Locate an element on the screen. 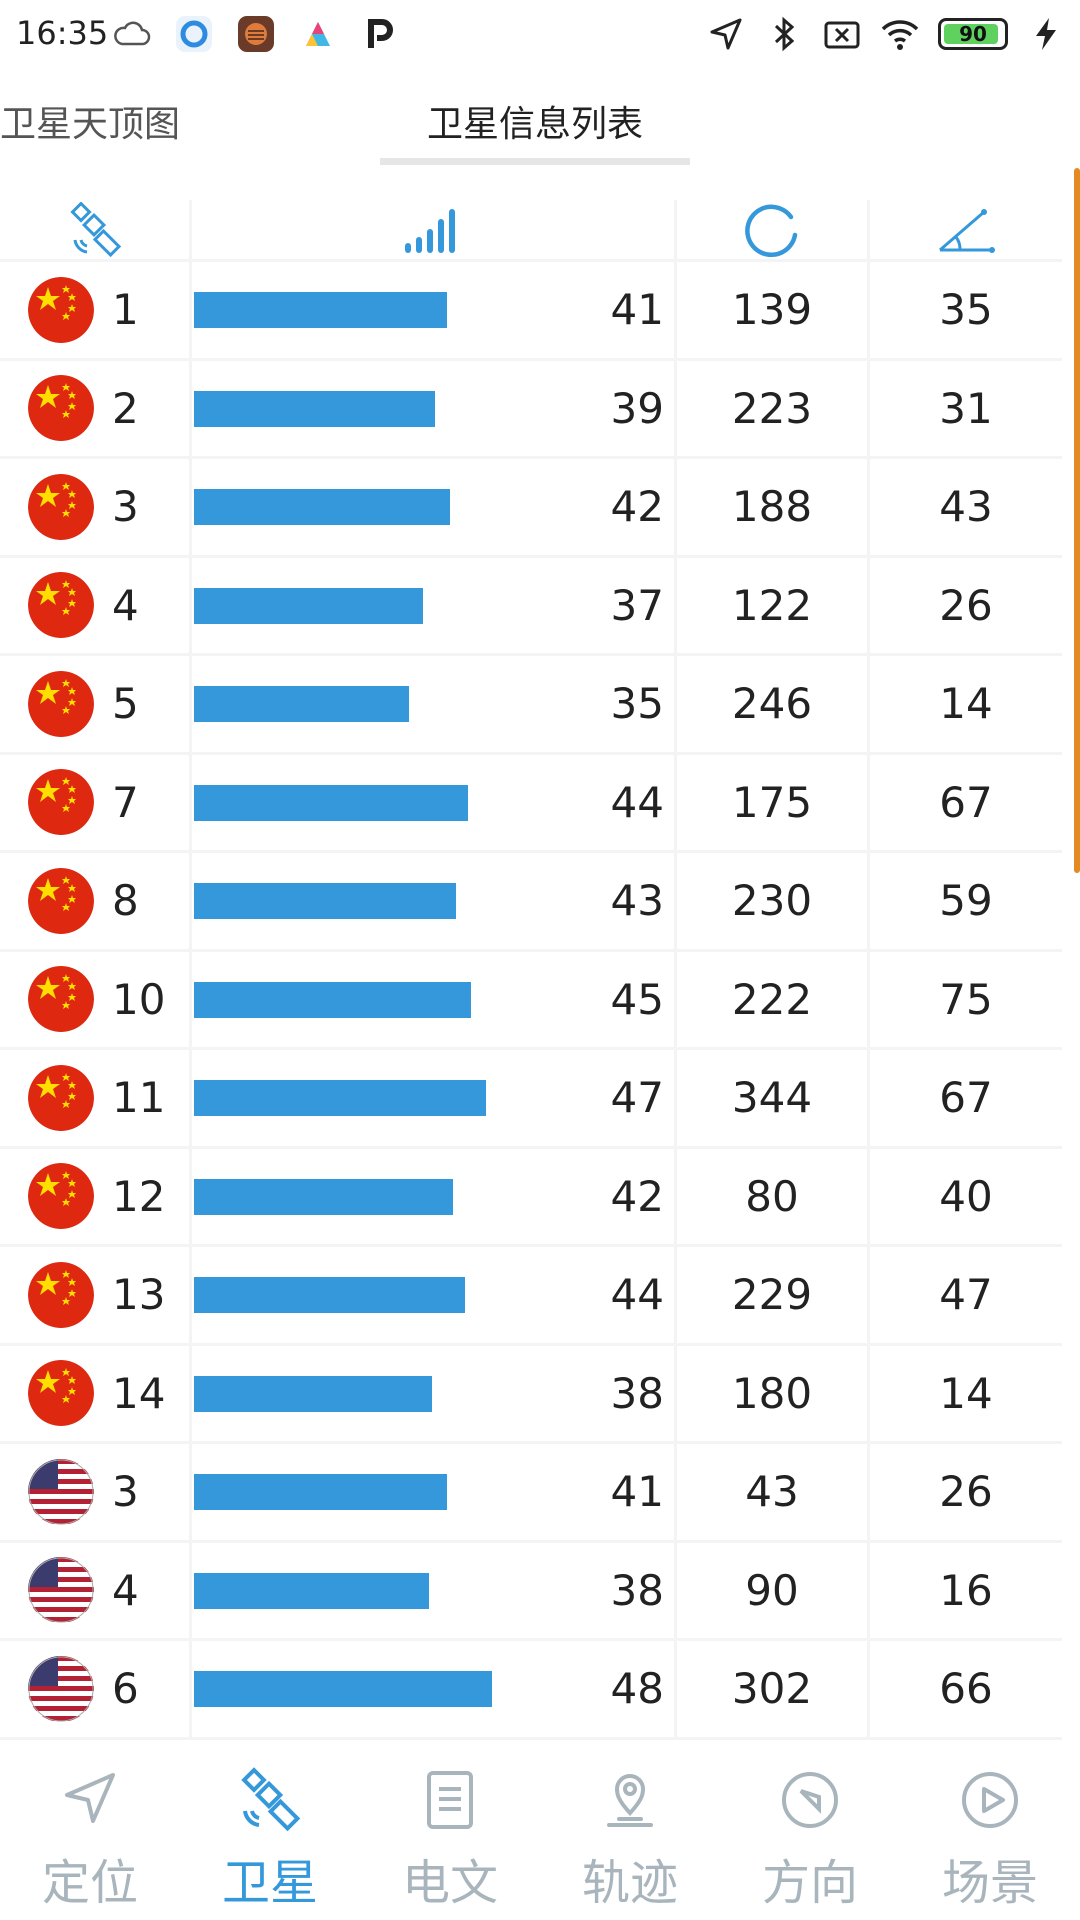  header-elevation is located at coordinates (966, 231).